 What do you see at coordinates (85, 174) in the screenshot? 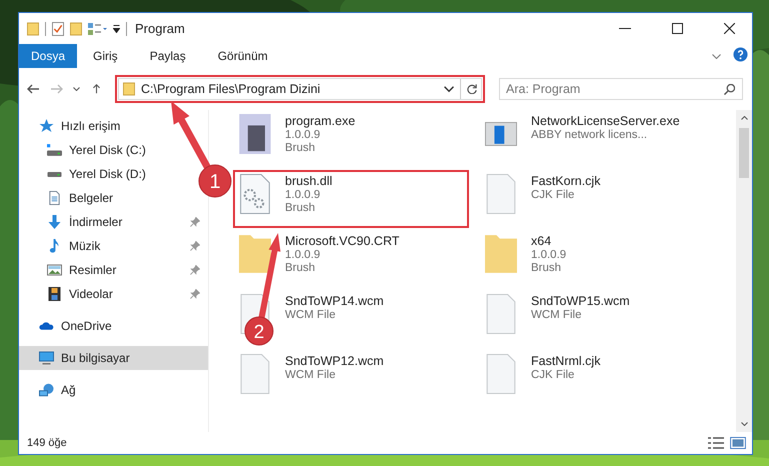
I see `sidebar-item: Yerel Disk (D:)` at bounding box center [85, 174].